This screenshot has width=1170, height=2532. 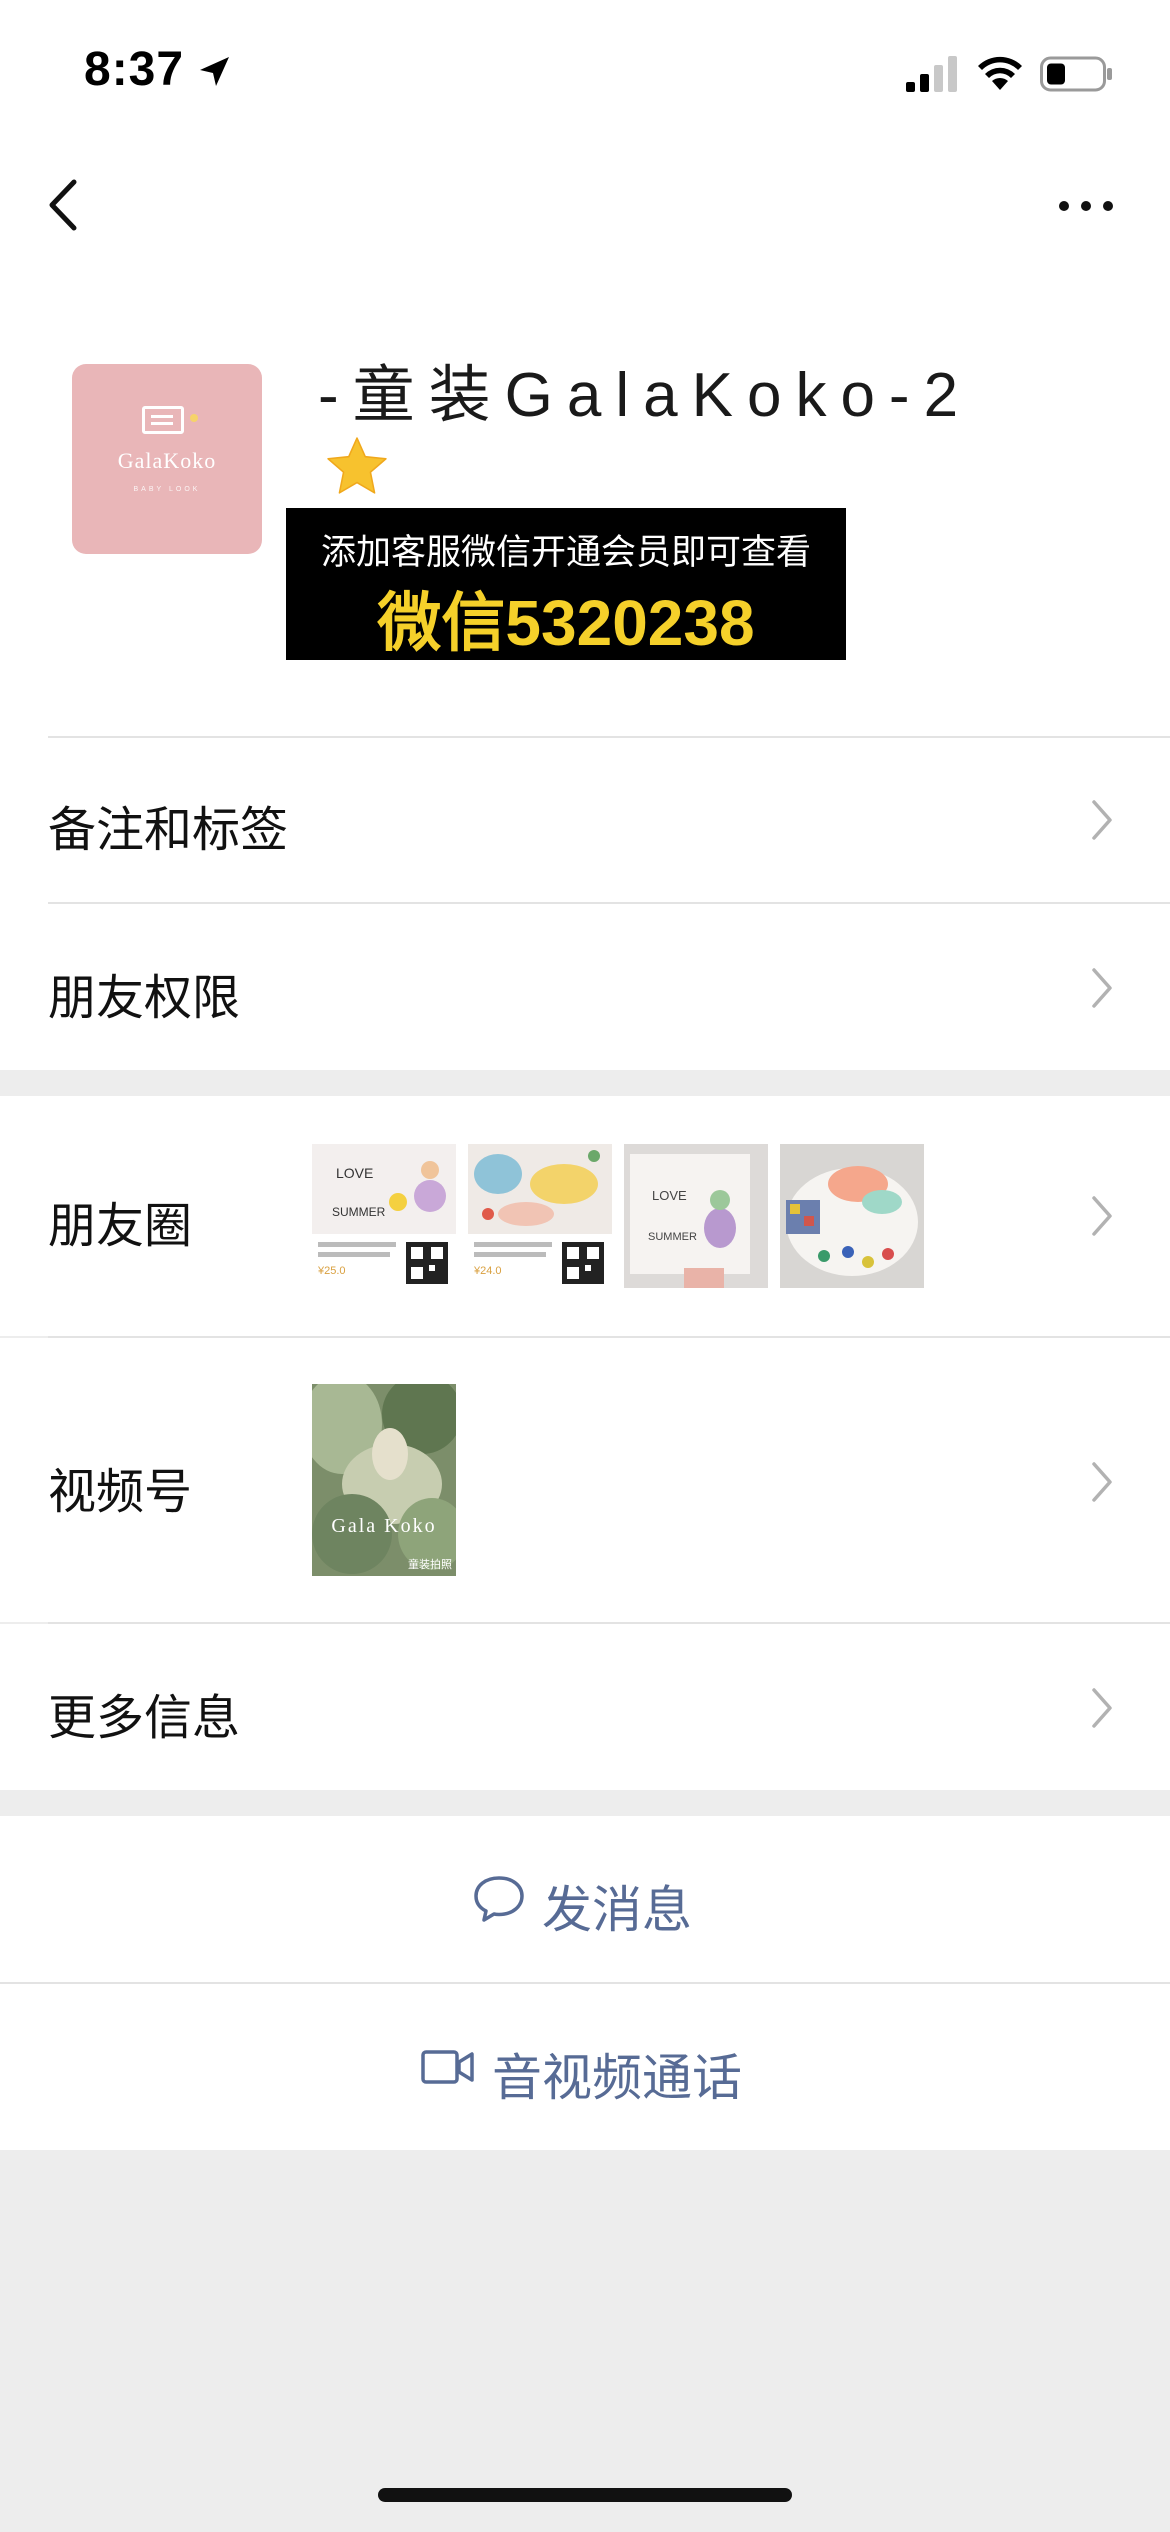 What do you see at coordinates (163, 420) in the screenshot?
I see `avatar-book-icon` at bounding box center [163, 420].